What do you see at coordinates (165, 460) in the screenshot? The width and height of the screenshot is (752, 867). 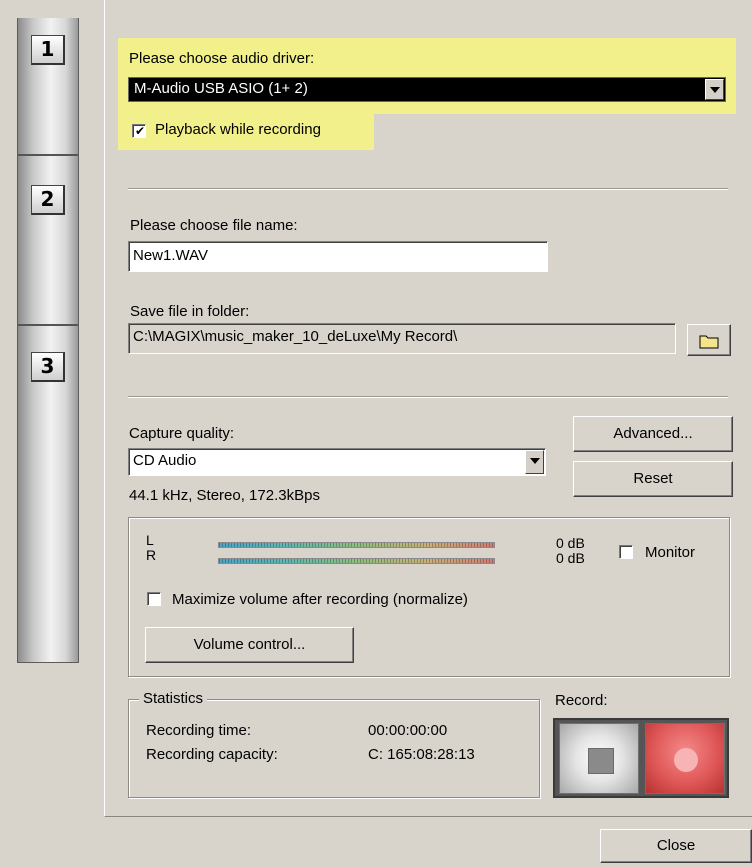 I see `capture-quality-value: CD Audio` at bounding box center [165, 460].